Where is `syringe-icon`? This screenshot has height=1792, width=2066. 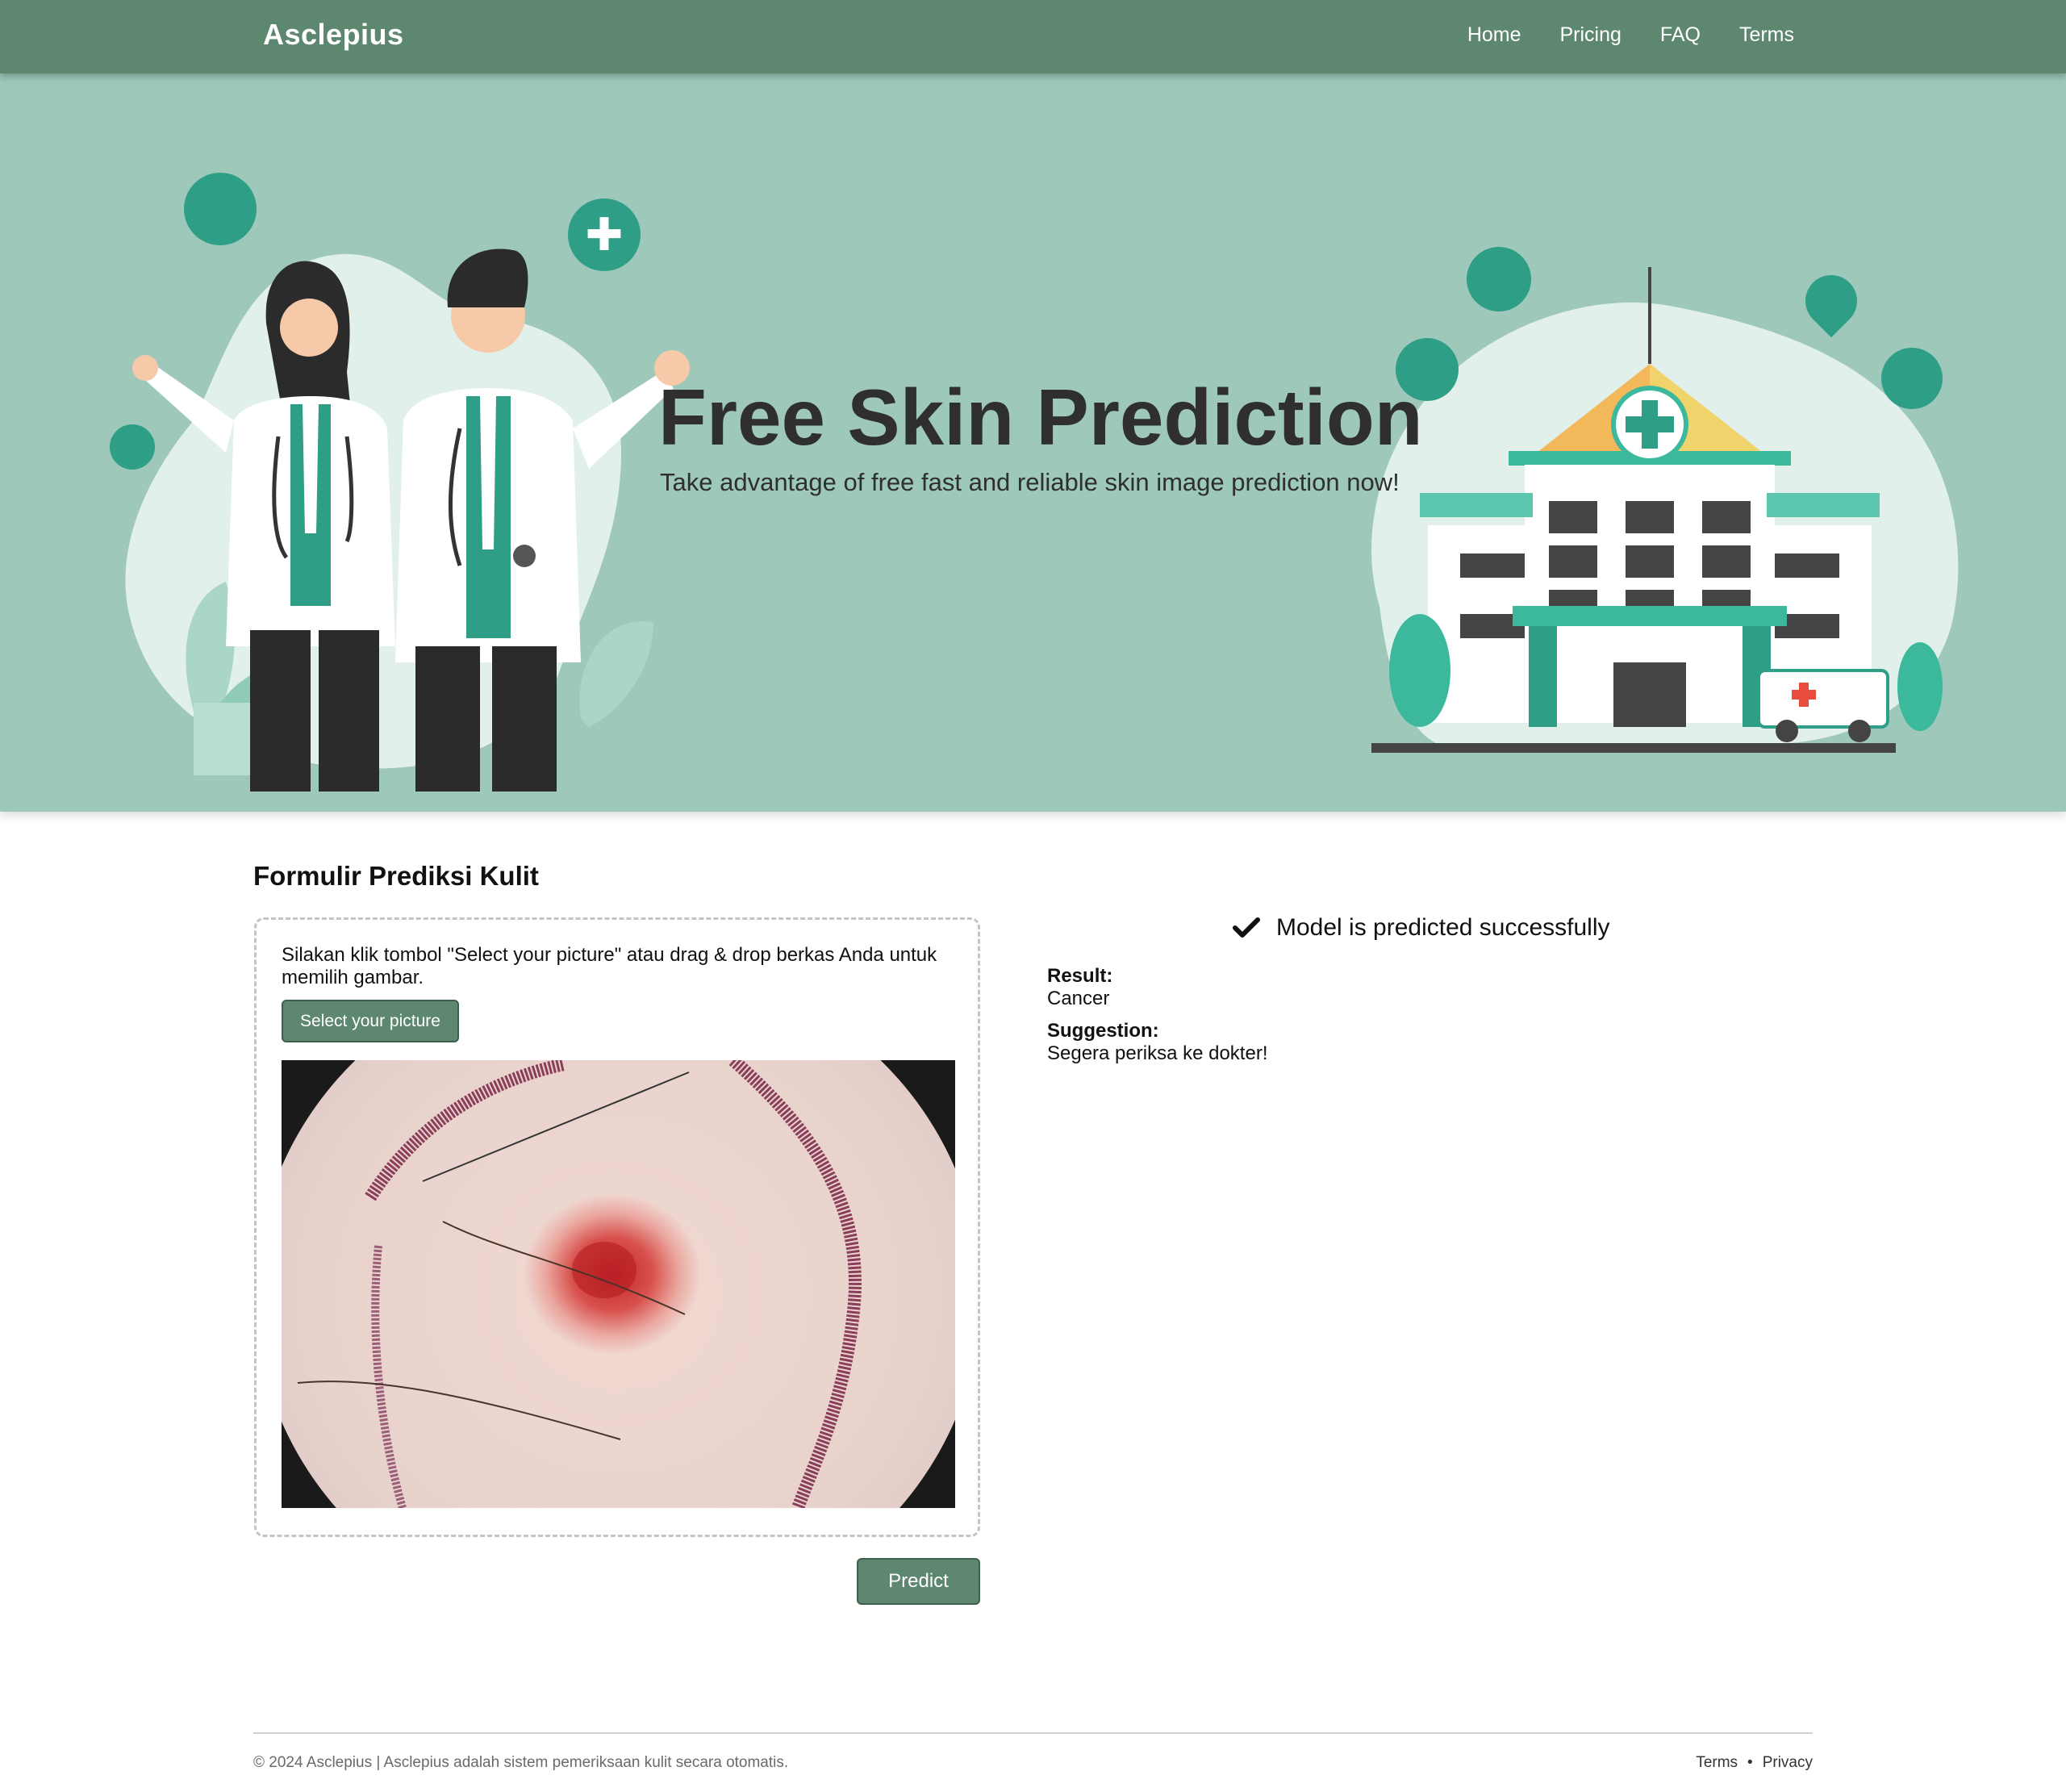 syringe-icon is located at coordinates (1912, 378).